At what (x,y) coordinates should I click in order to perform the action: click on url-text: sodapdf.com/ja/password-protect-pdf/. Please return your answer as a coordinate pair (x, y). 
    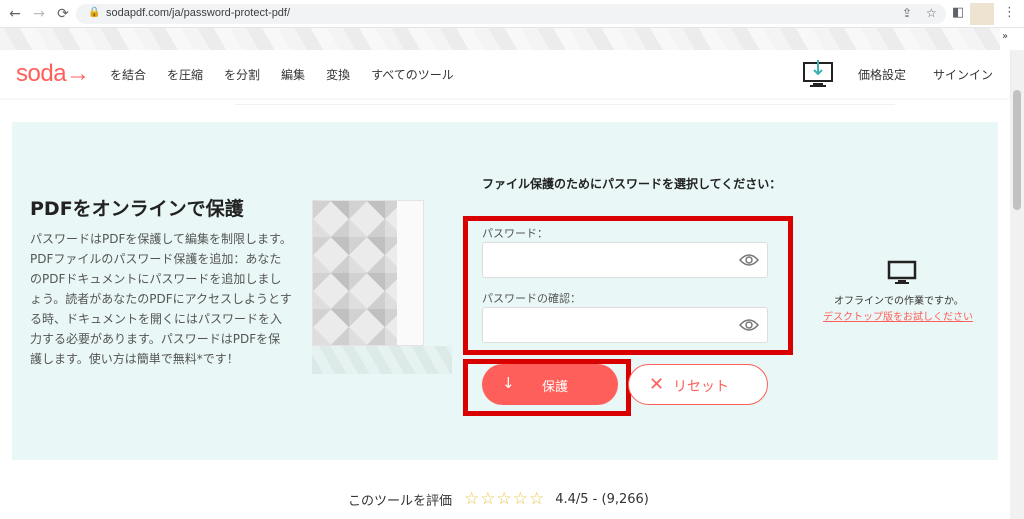
    Looking at the image, I should click on (198, 13).